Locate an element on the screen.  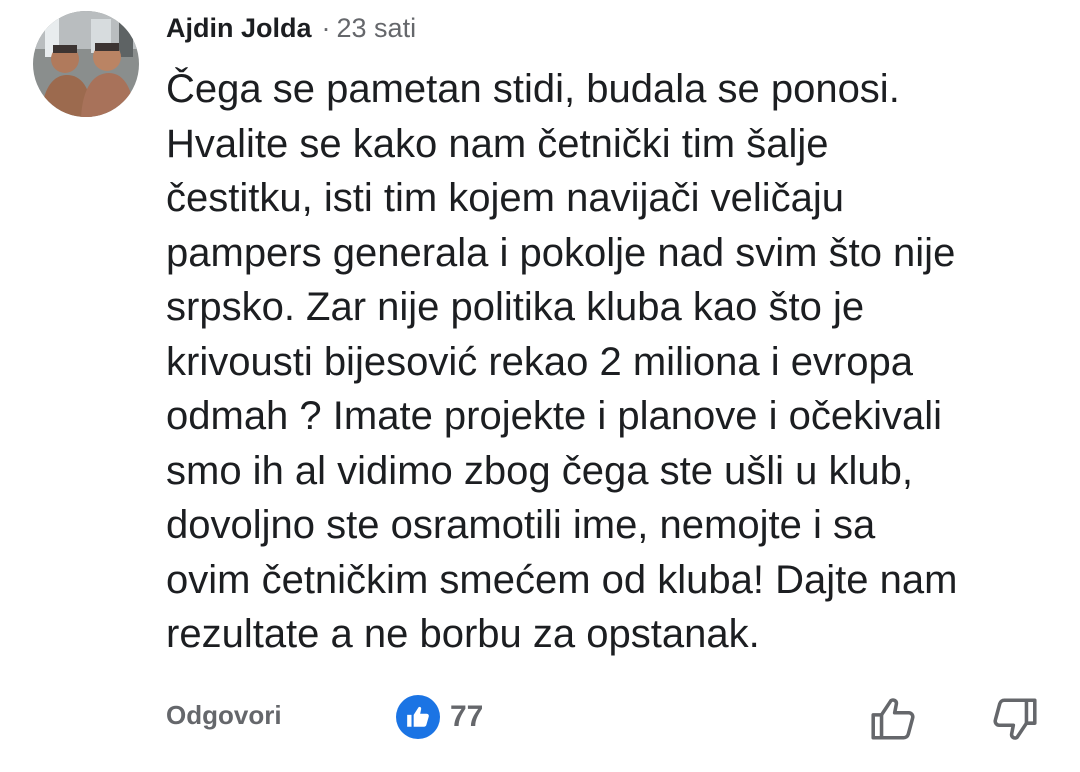
avatar is located at coordinates (86, 64).